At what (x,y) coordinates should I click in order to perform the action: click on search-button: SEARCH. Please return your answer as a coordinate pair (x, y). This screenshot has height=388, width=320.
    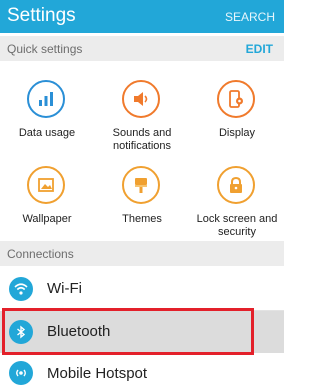
    Looking at the image, I should click on (250, 17).